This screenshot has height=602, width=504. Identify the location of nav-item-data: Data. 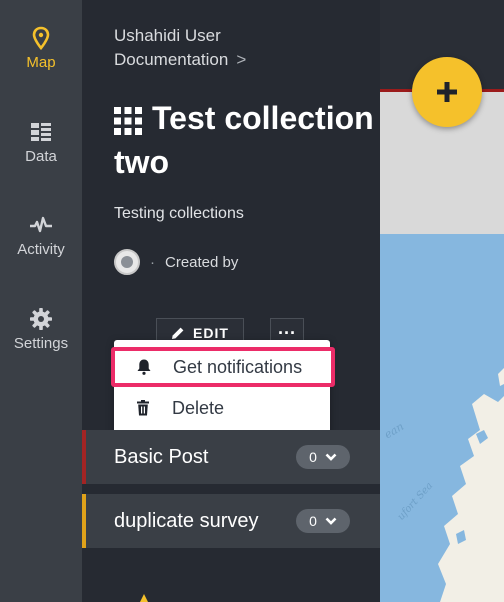
(41, 142).